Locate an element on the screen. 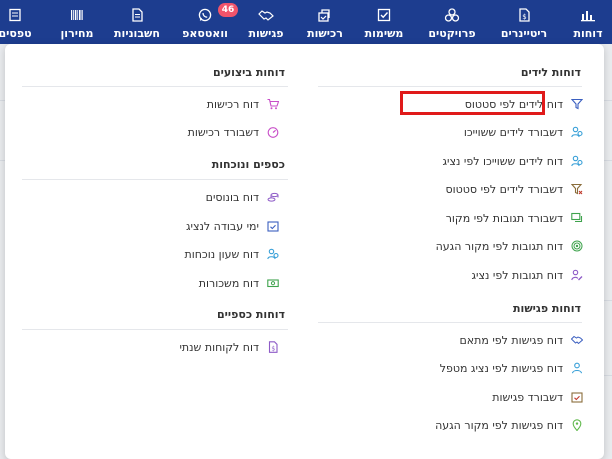  menu-item-label: דוח שעון נוכחות is located at coordinates (222, 254).